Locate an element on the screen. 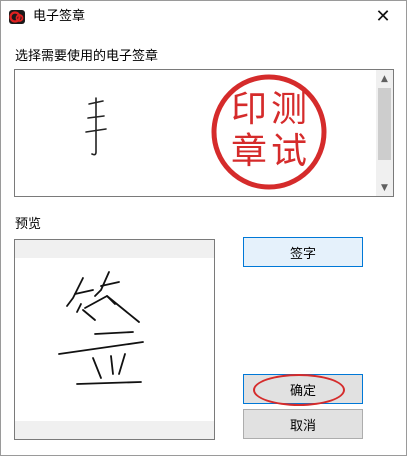  stamp-char: 印 is located at coordinates (249, 109).